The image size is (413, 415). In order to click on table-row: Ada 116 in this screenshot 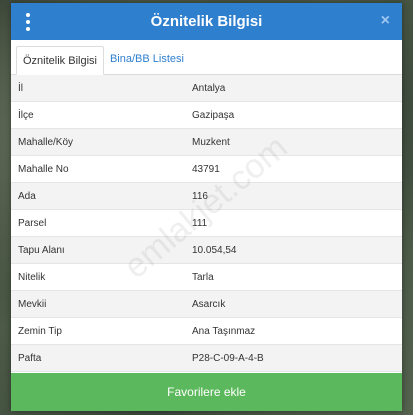, I will do `click(206, 196)`.